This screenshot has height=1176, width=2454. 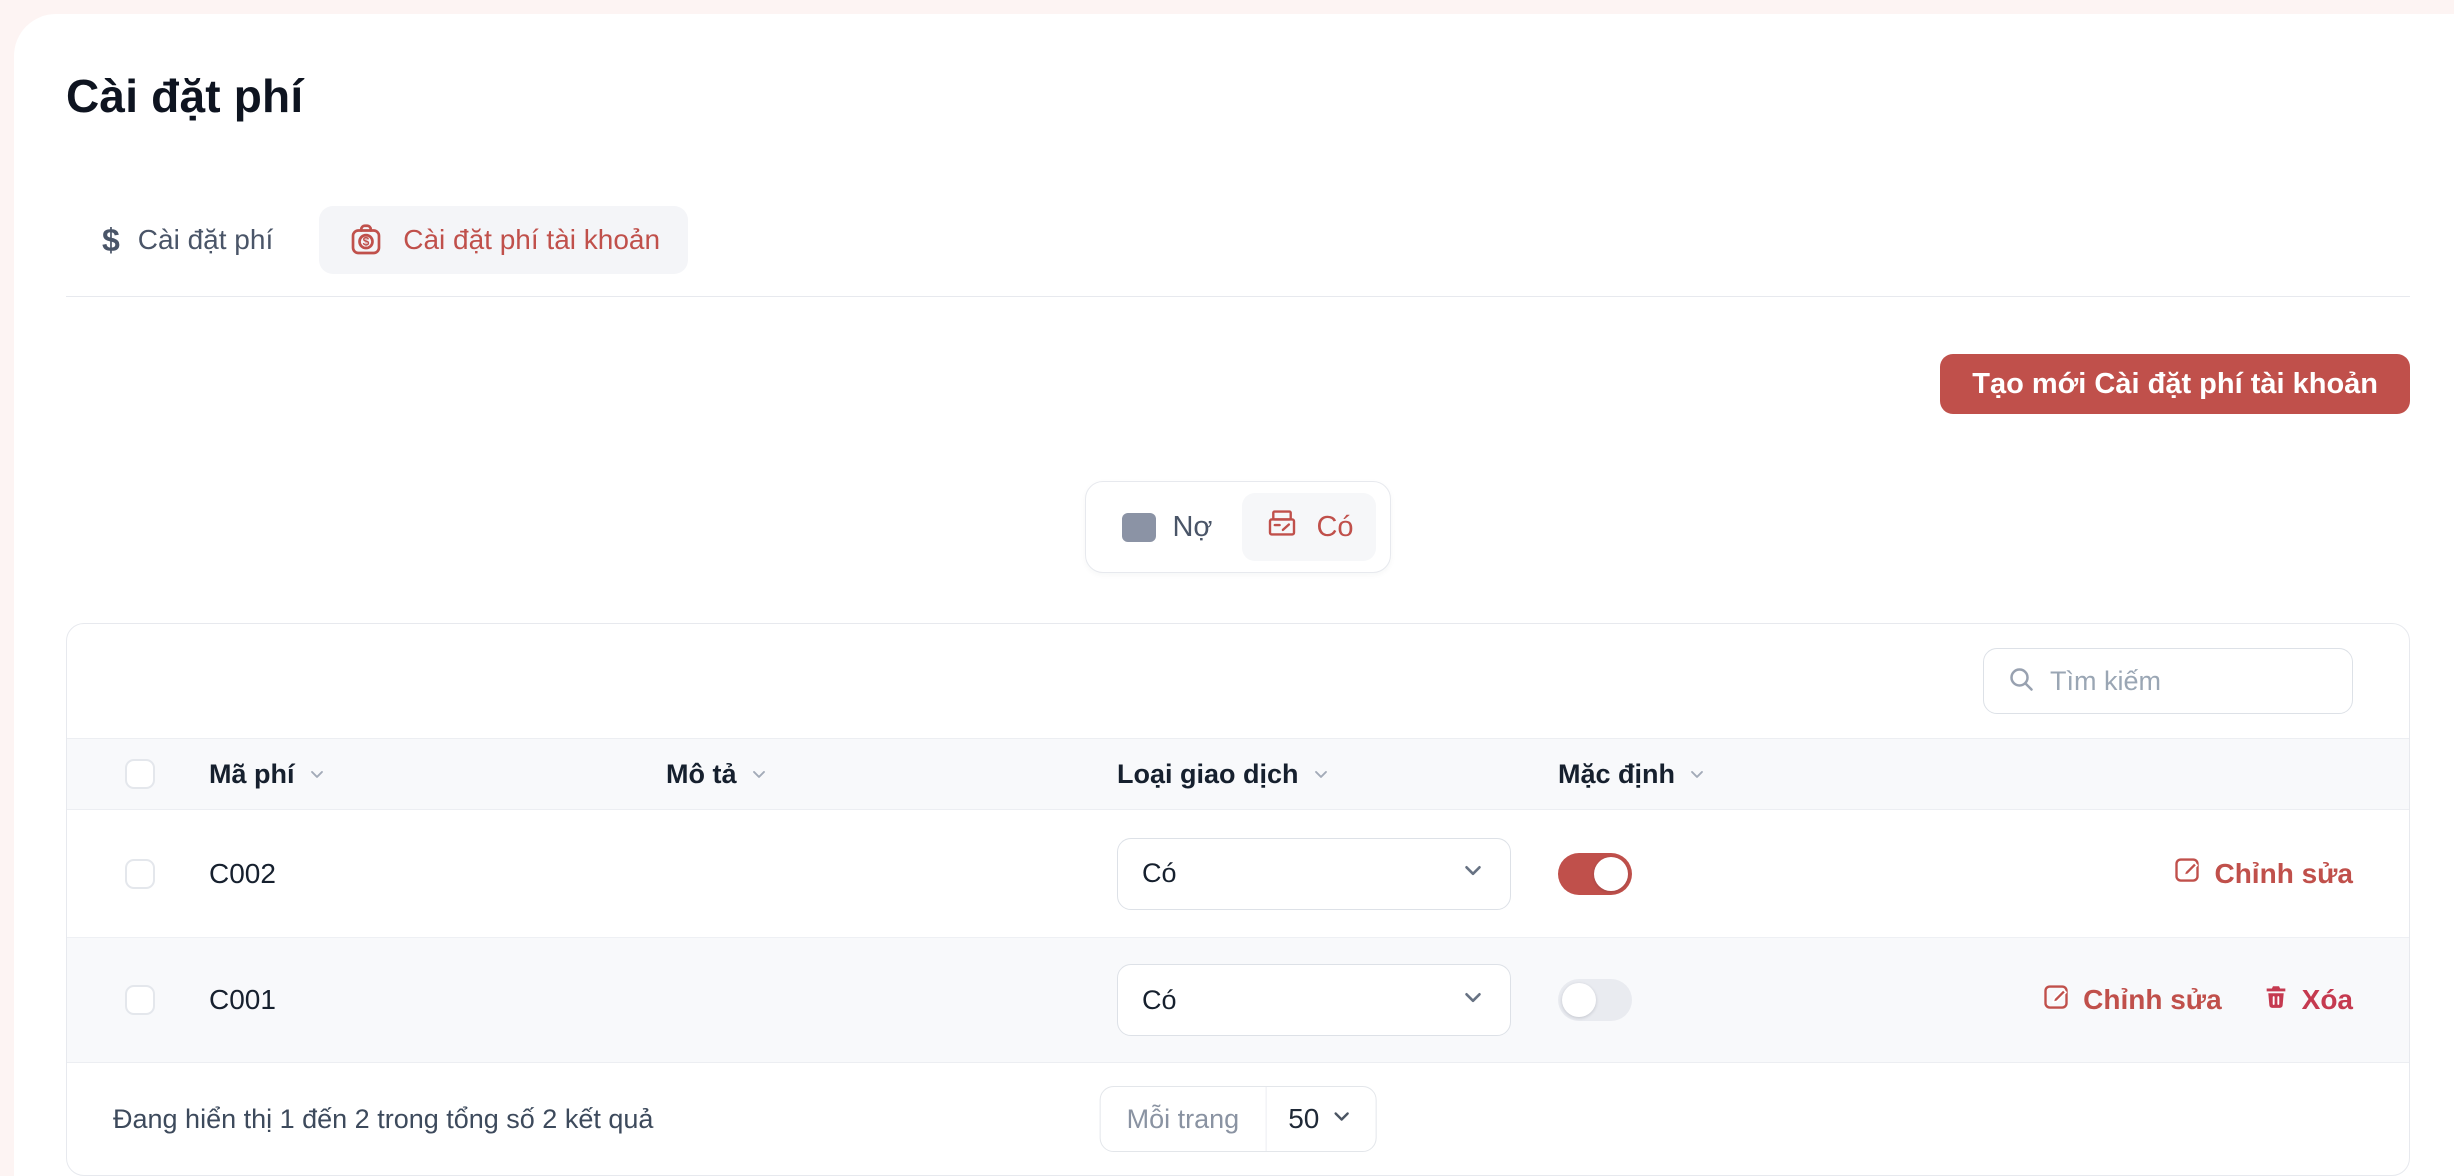 What do you see at coordinates (1184, 1119) in the screenshot?
I see `per-page-label: Mỗi trang` at bounding box center [1184, 1119].